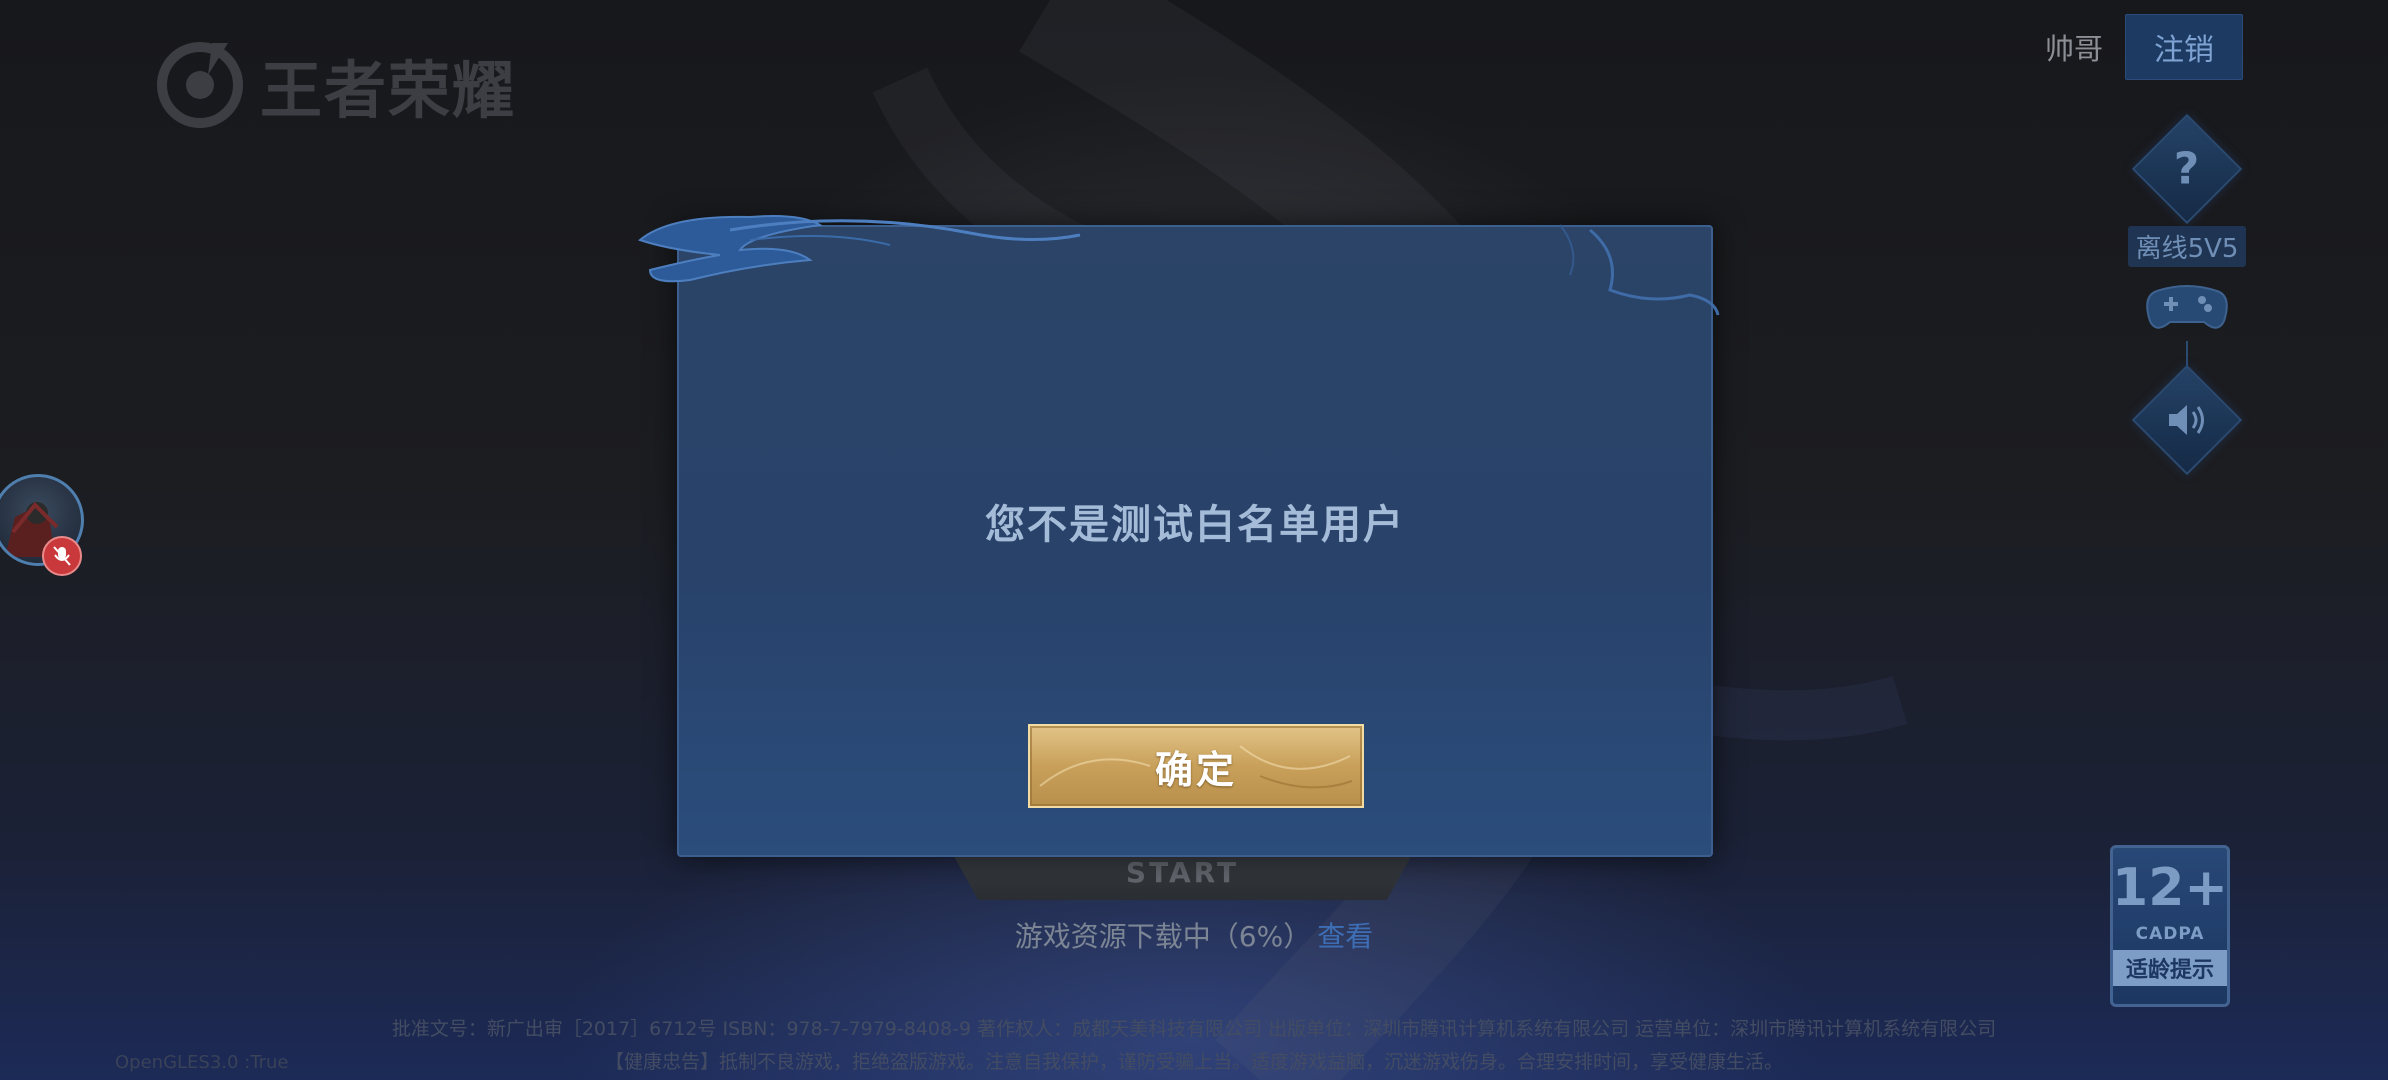 Image resolution: width=2388 pixels, height=1080 pixels. Describe the element at coordinates (46, 525) in the screenshot. I see `player-avatar` at that location.